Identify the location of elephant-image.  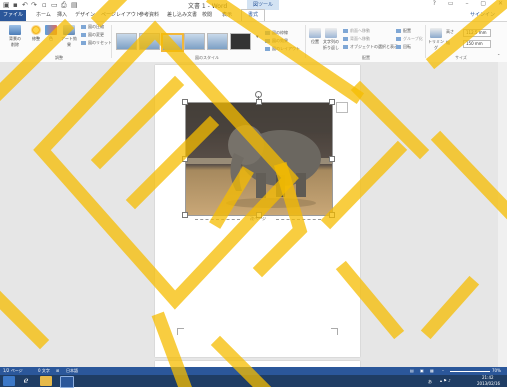
(259, 159).